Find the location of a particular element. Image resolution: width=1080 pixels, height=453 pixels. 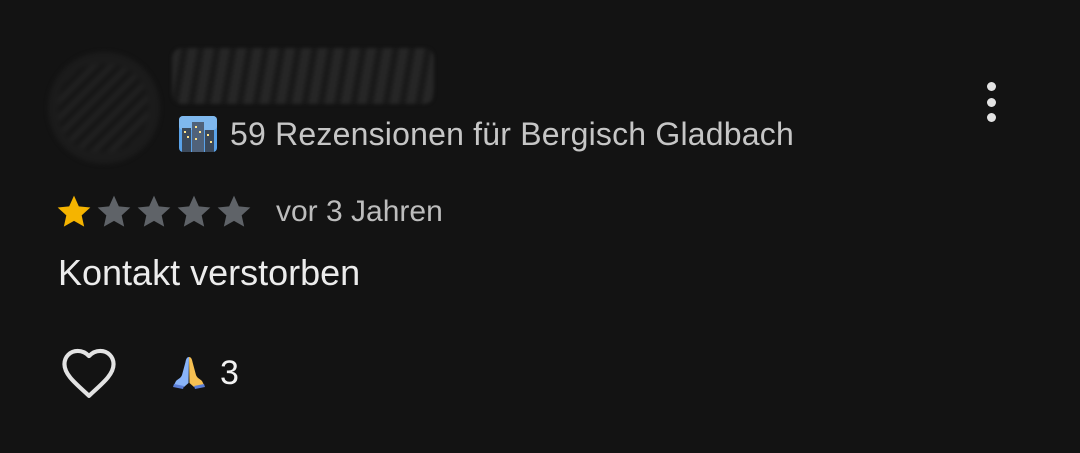

reviewer-name-redacted is located at coordinates (303, 76).